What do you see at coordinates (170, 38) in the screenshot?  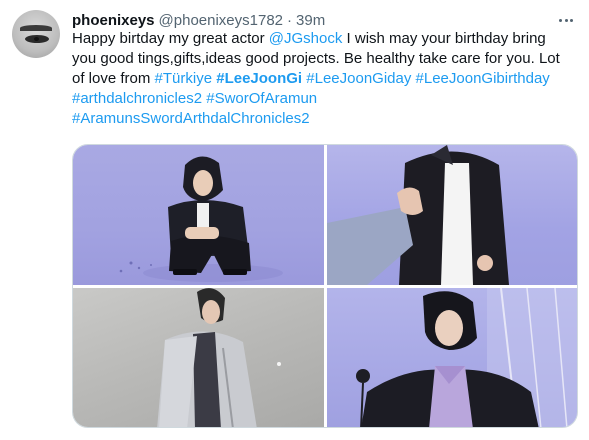 I see `text-segment: Happy birtday my great actor` at bounding box center [170, 38].